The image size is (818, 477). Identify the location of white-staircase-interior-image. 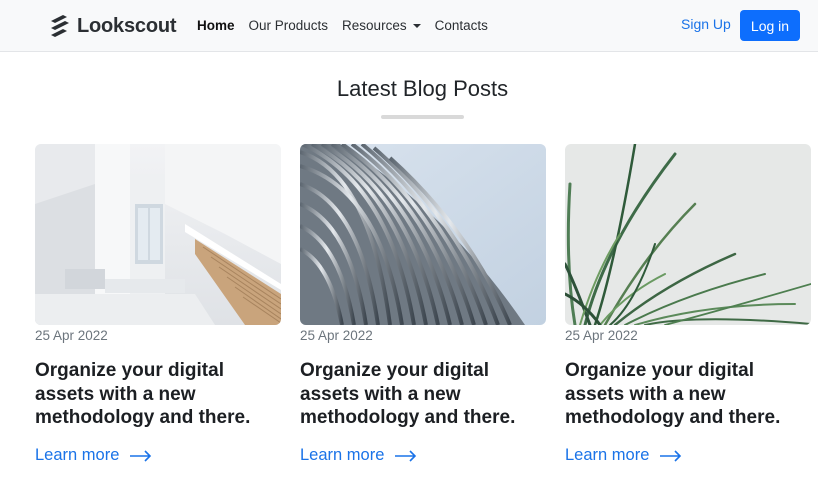
(158, 234).